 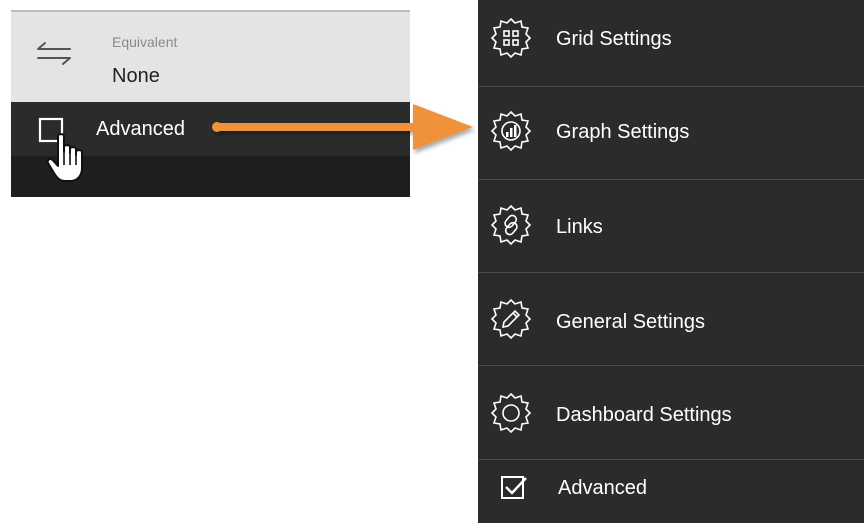 I want to click on menu-item-general-settings: General Settings, so click(x=671, y=319).